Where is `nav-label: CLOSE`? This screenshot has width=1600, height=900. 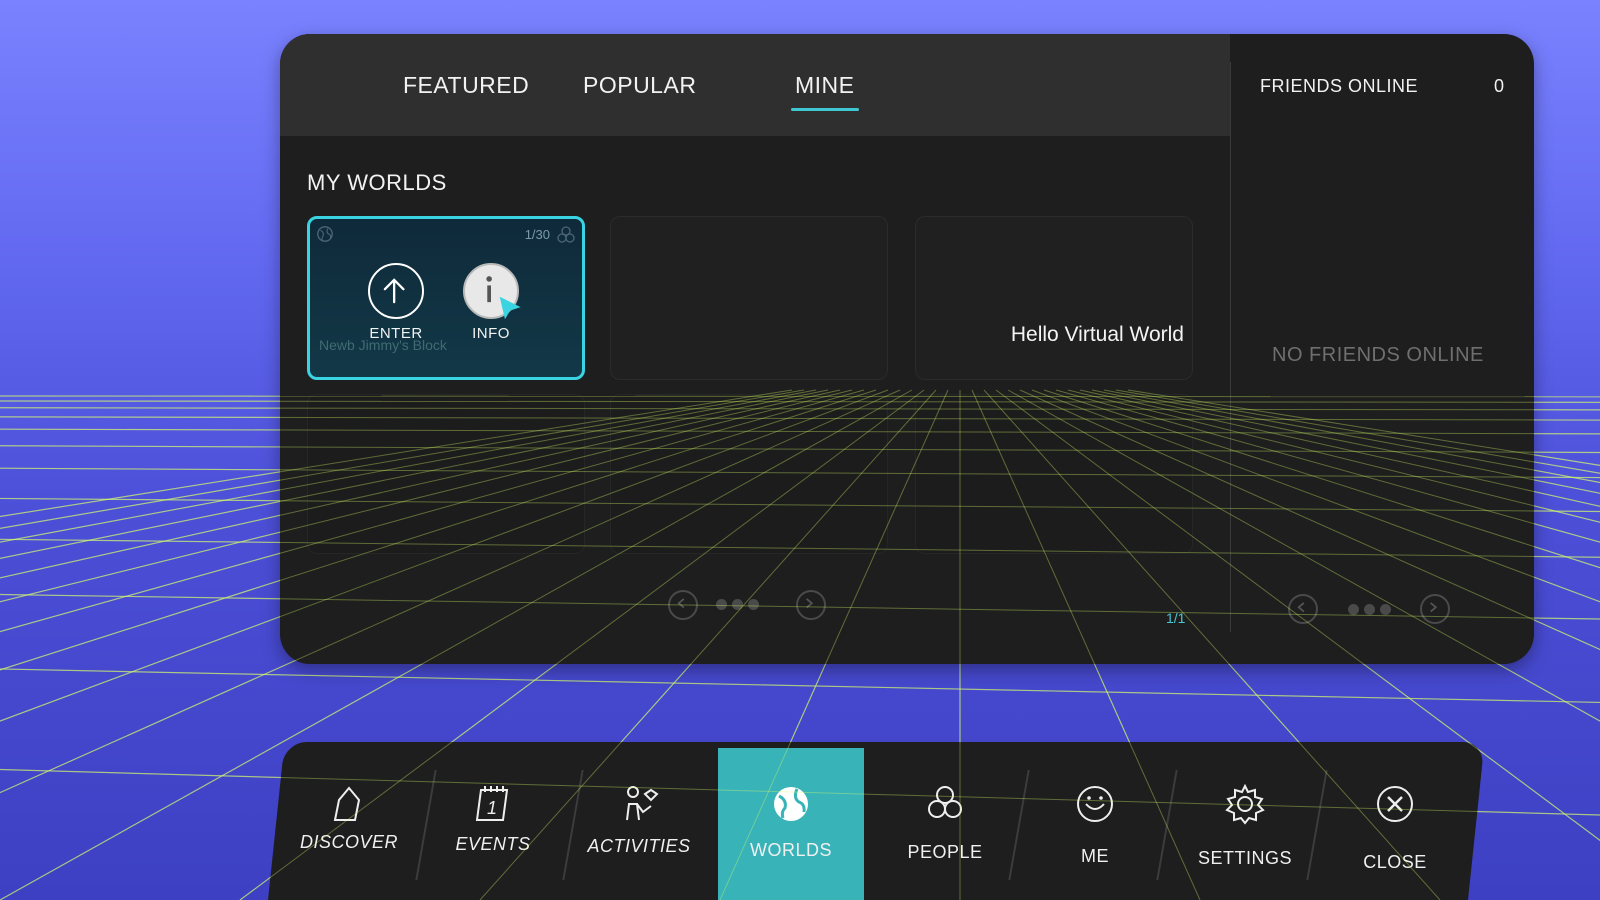
nav-label: CLOSE is located at coordinates (1395, 862).